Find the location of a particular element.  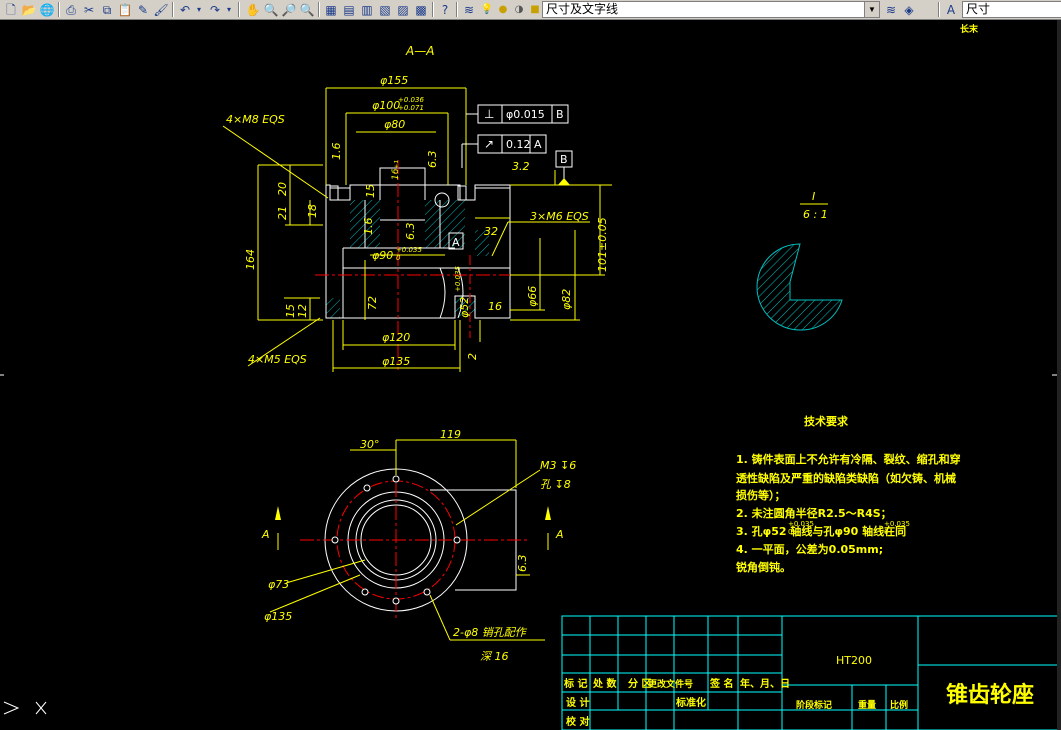

svg-text: 12 is located at coordinates (302, 311).